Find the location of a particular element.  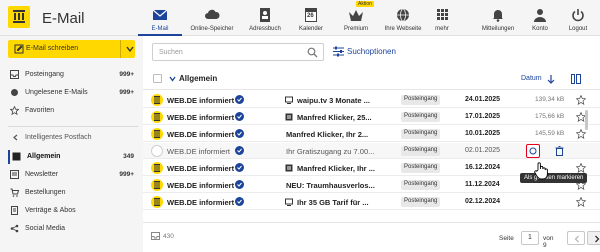

nav-email: E-Mail is located at coordinates (160, 19).